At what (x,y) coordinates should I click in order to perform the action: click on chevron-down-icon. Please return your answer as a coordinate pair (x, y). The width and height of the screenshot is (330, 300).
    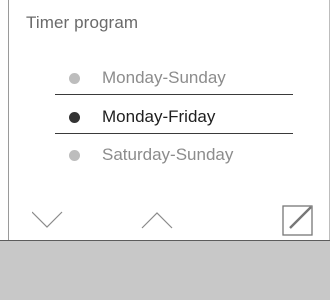
    Looking at the image, I should click on (47, 219).